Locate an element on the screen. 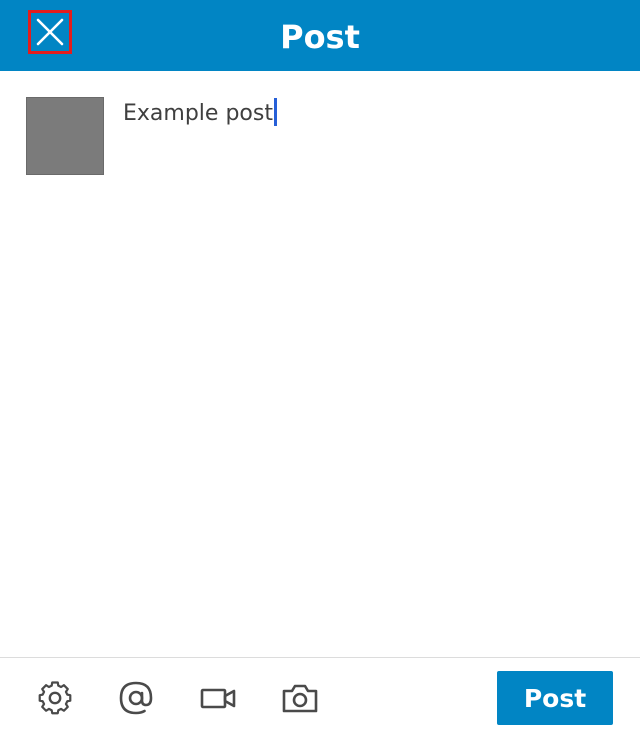  bottom-toolbar: Post is located at coordinates (320, 696).